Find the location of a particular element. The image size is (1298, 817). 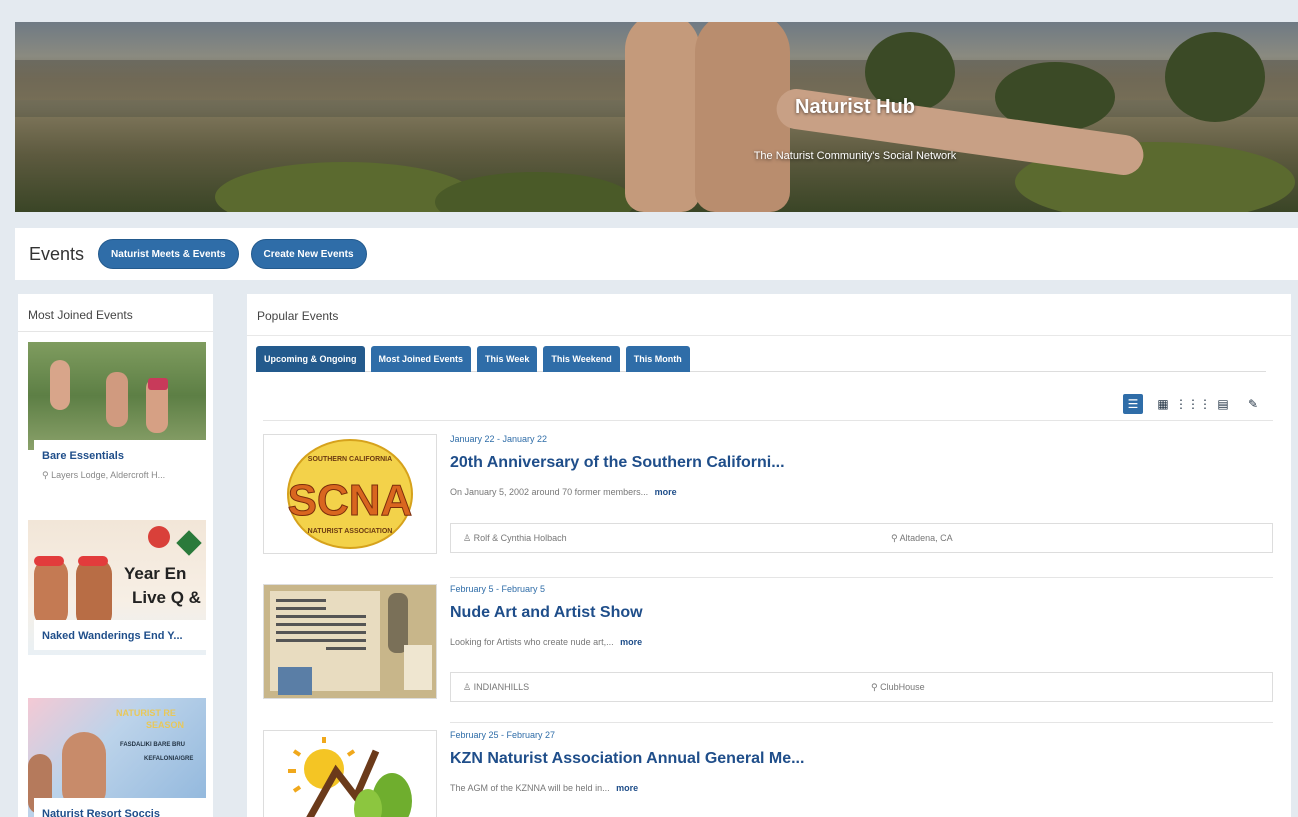

event-meta: ♙ Rolf & Cynthia Holbach ⚲ Altadena, CA is located at coordinates (861, 538).